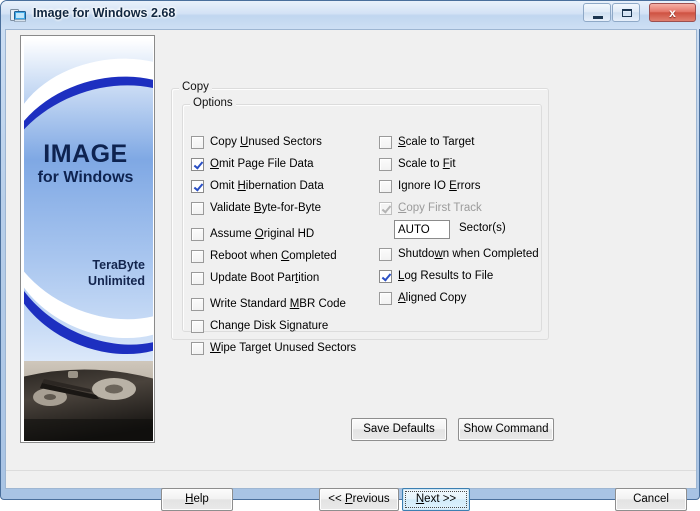 The height and width of the screenshot is (511, 700). Describe the element at coordinates (359, 499) in the screenshot. I see `previous-button-label: << Previous` at that location.